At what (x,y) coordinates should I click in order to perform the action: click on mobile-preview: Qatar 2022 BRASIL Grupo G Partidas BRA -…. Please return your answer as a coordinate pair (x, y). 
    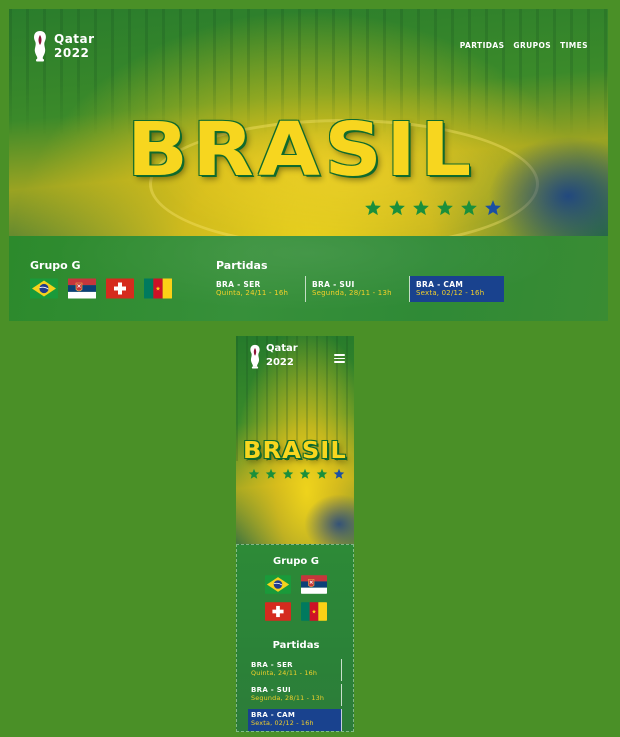
    Looking at the image, I should click on (295, 534).